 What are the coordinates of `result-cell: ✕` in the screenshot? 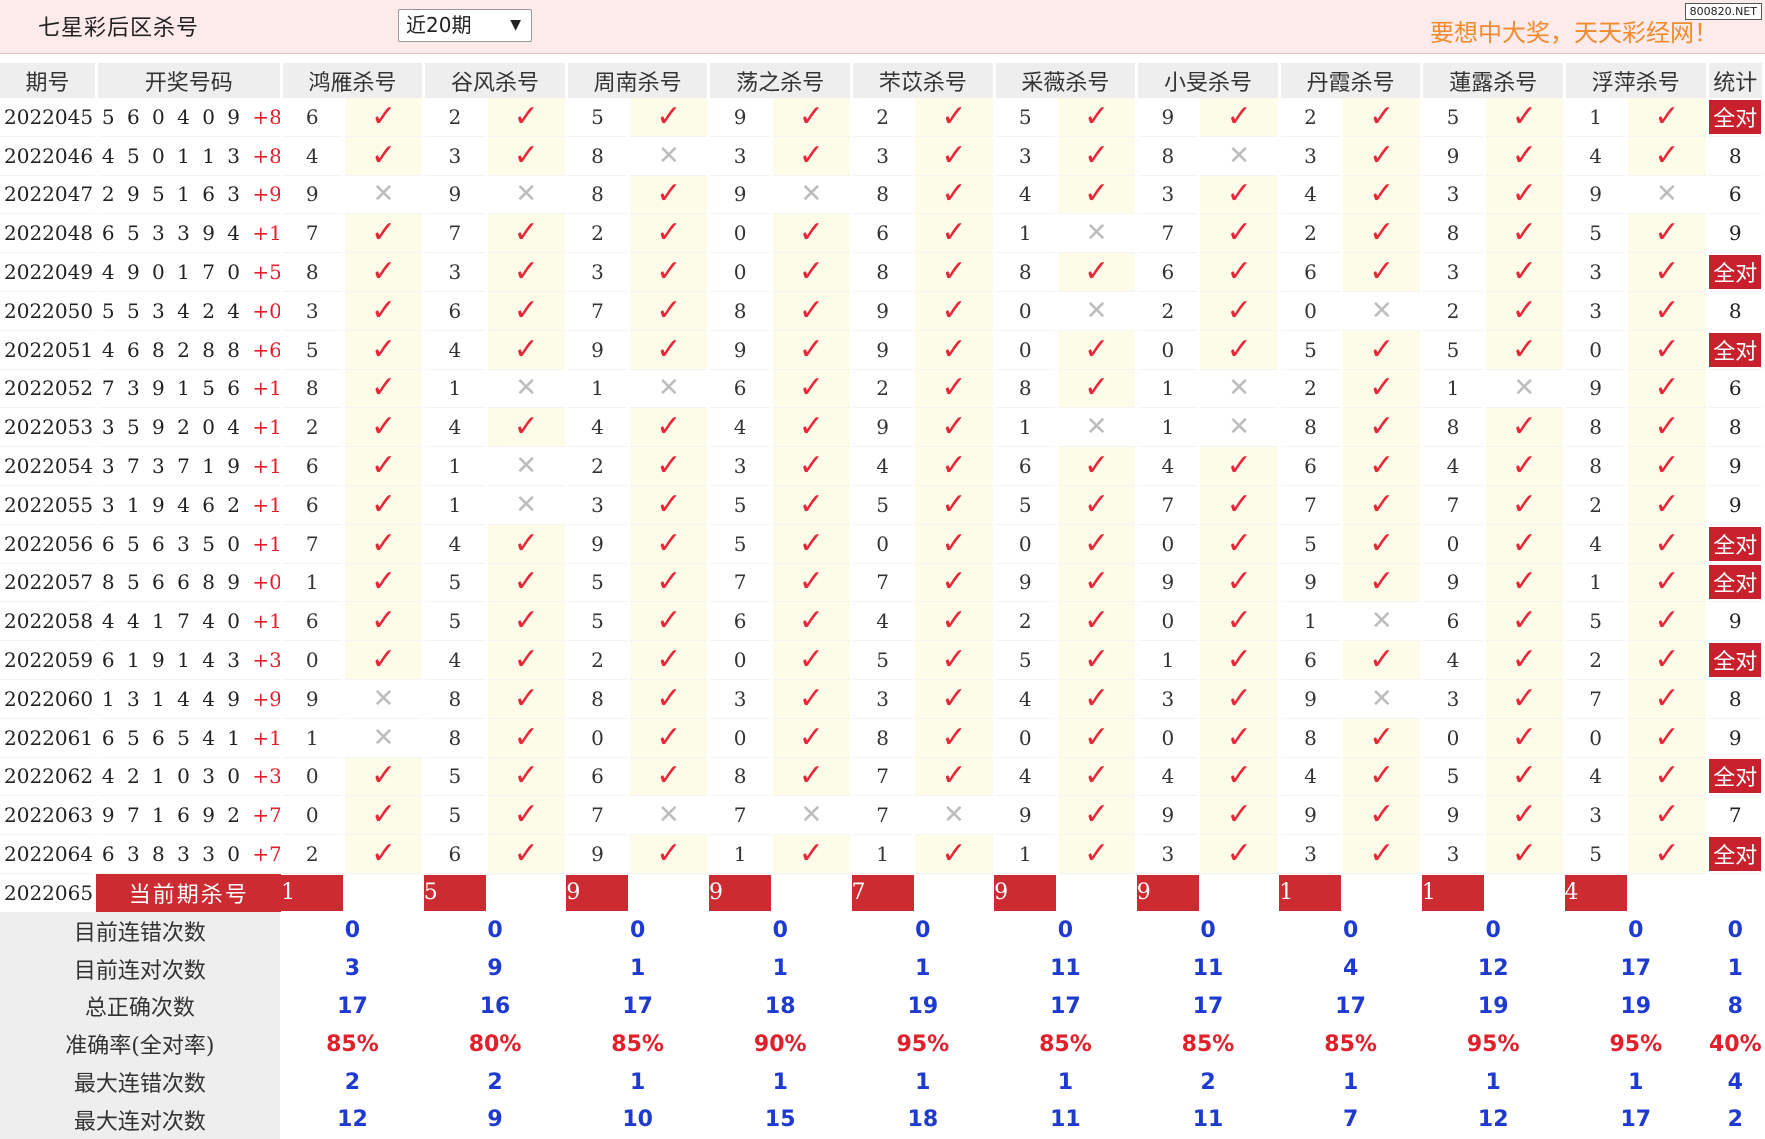 It's located at (1525, 389).